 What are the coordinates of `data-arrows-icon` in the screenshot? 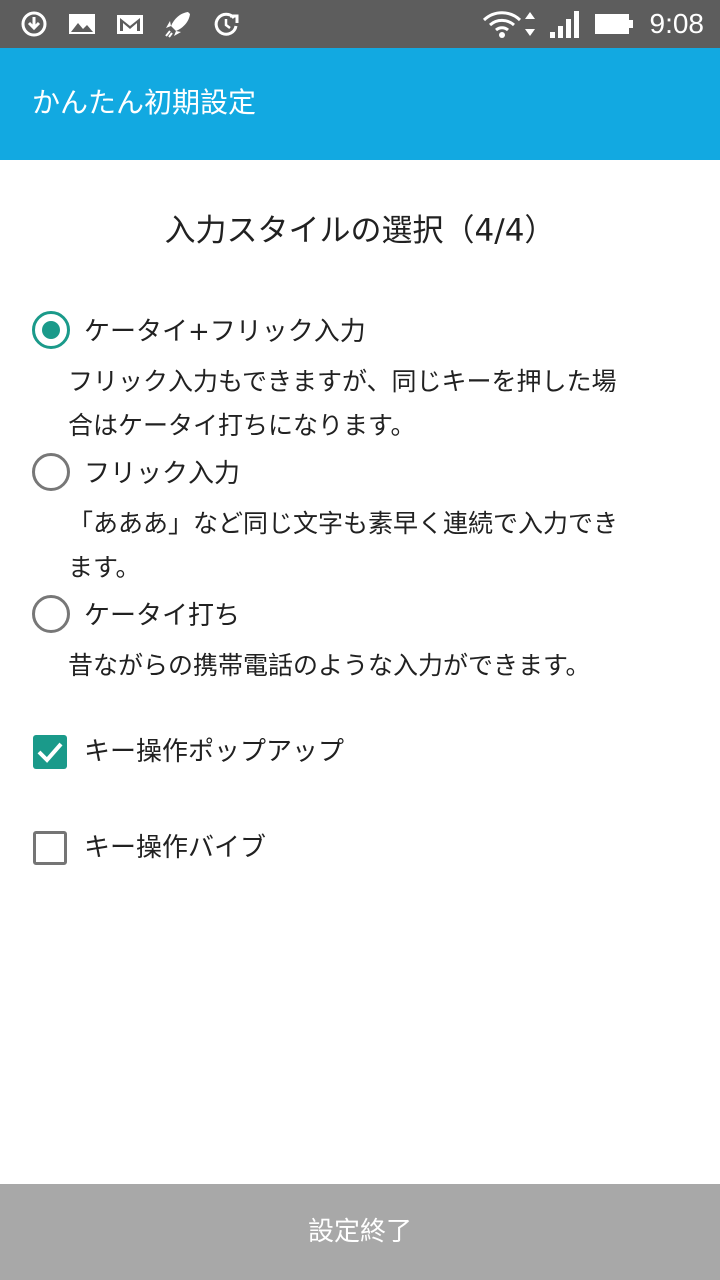 It's located at (530, 24).